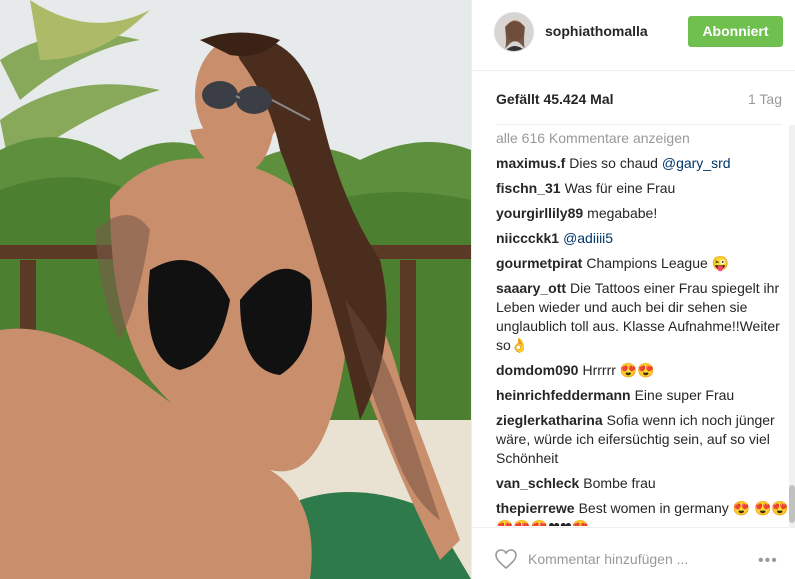 The width and height of the screenshot is (795, 579). Describe the element at coordinates (613, 163) in the screenshot. I see `comment-text: Dies so chaud` at that location.